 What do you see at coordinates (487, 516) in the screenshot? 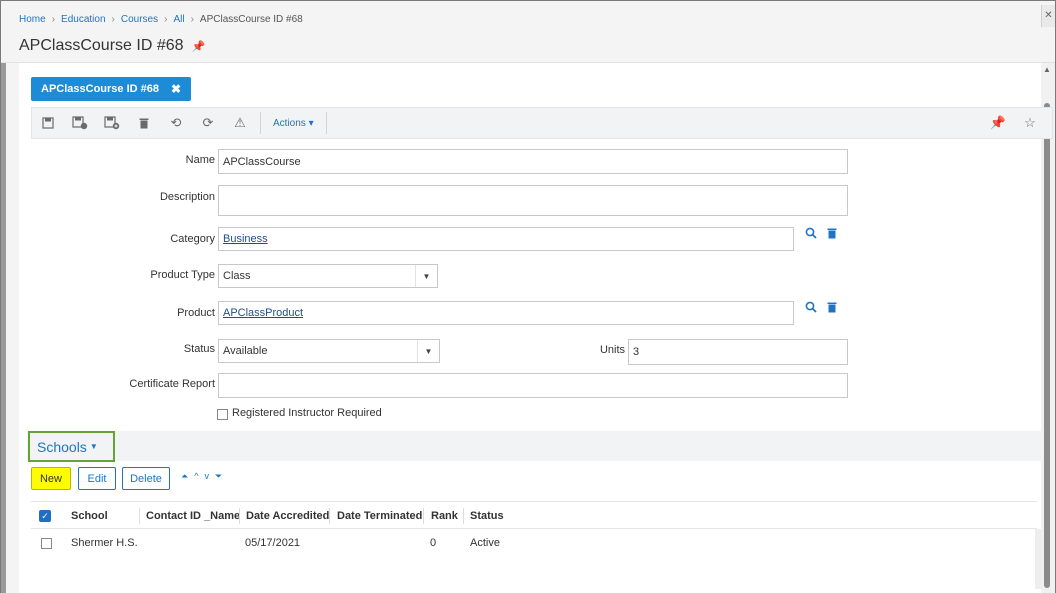
I see `column-status: Status` at bounding box center [487, 516].